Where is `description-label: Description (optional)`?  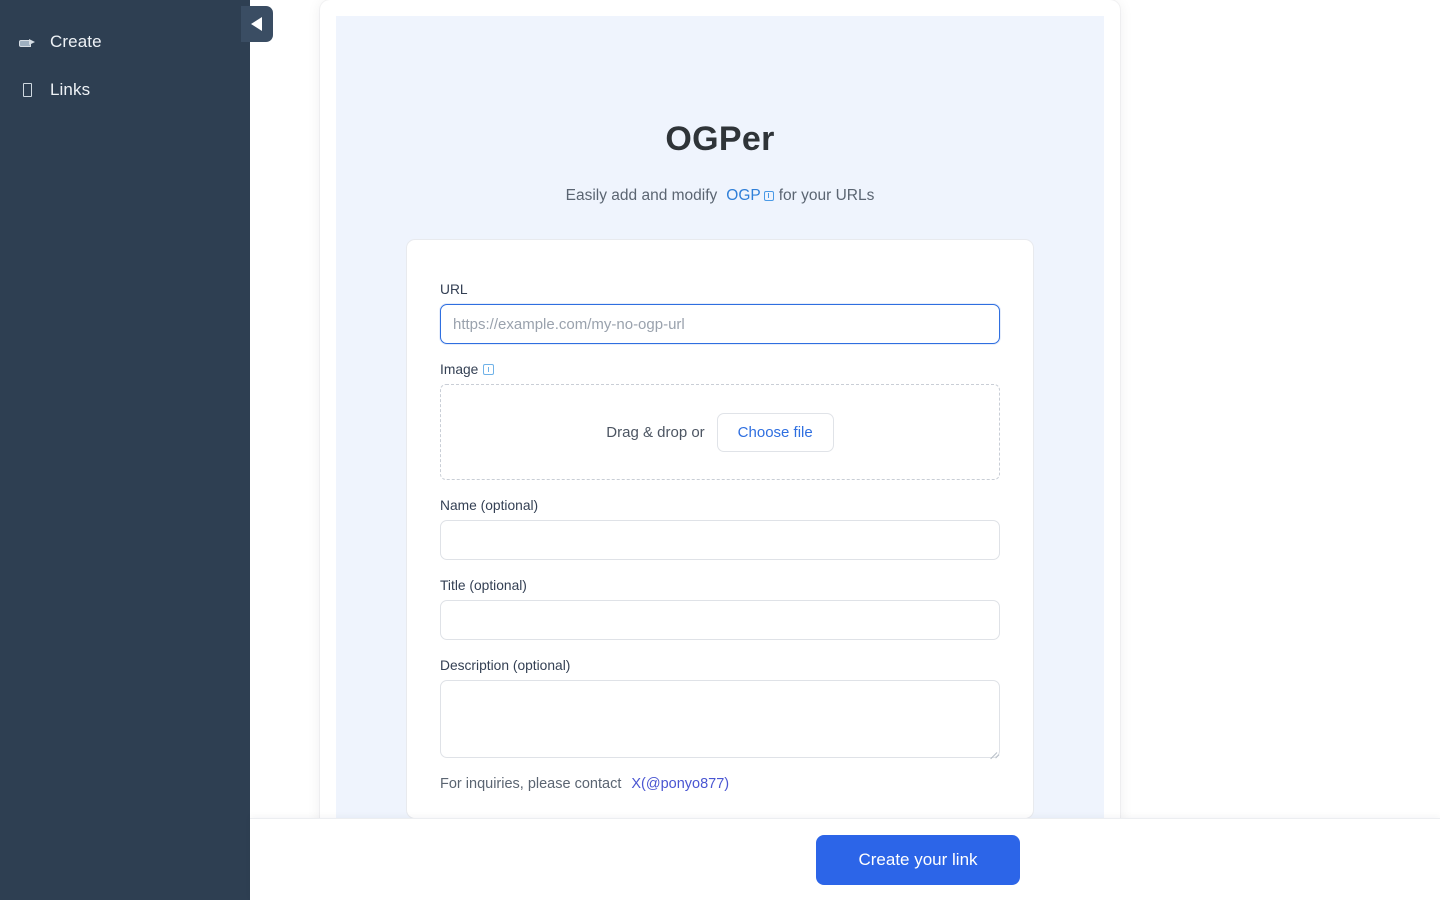
description-label: Description (optional) is located at coordinates (505, 665).